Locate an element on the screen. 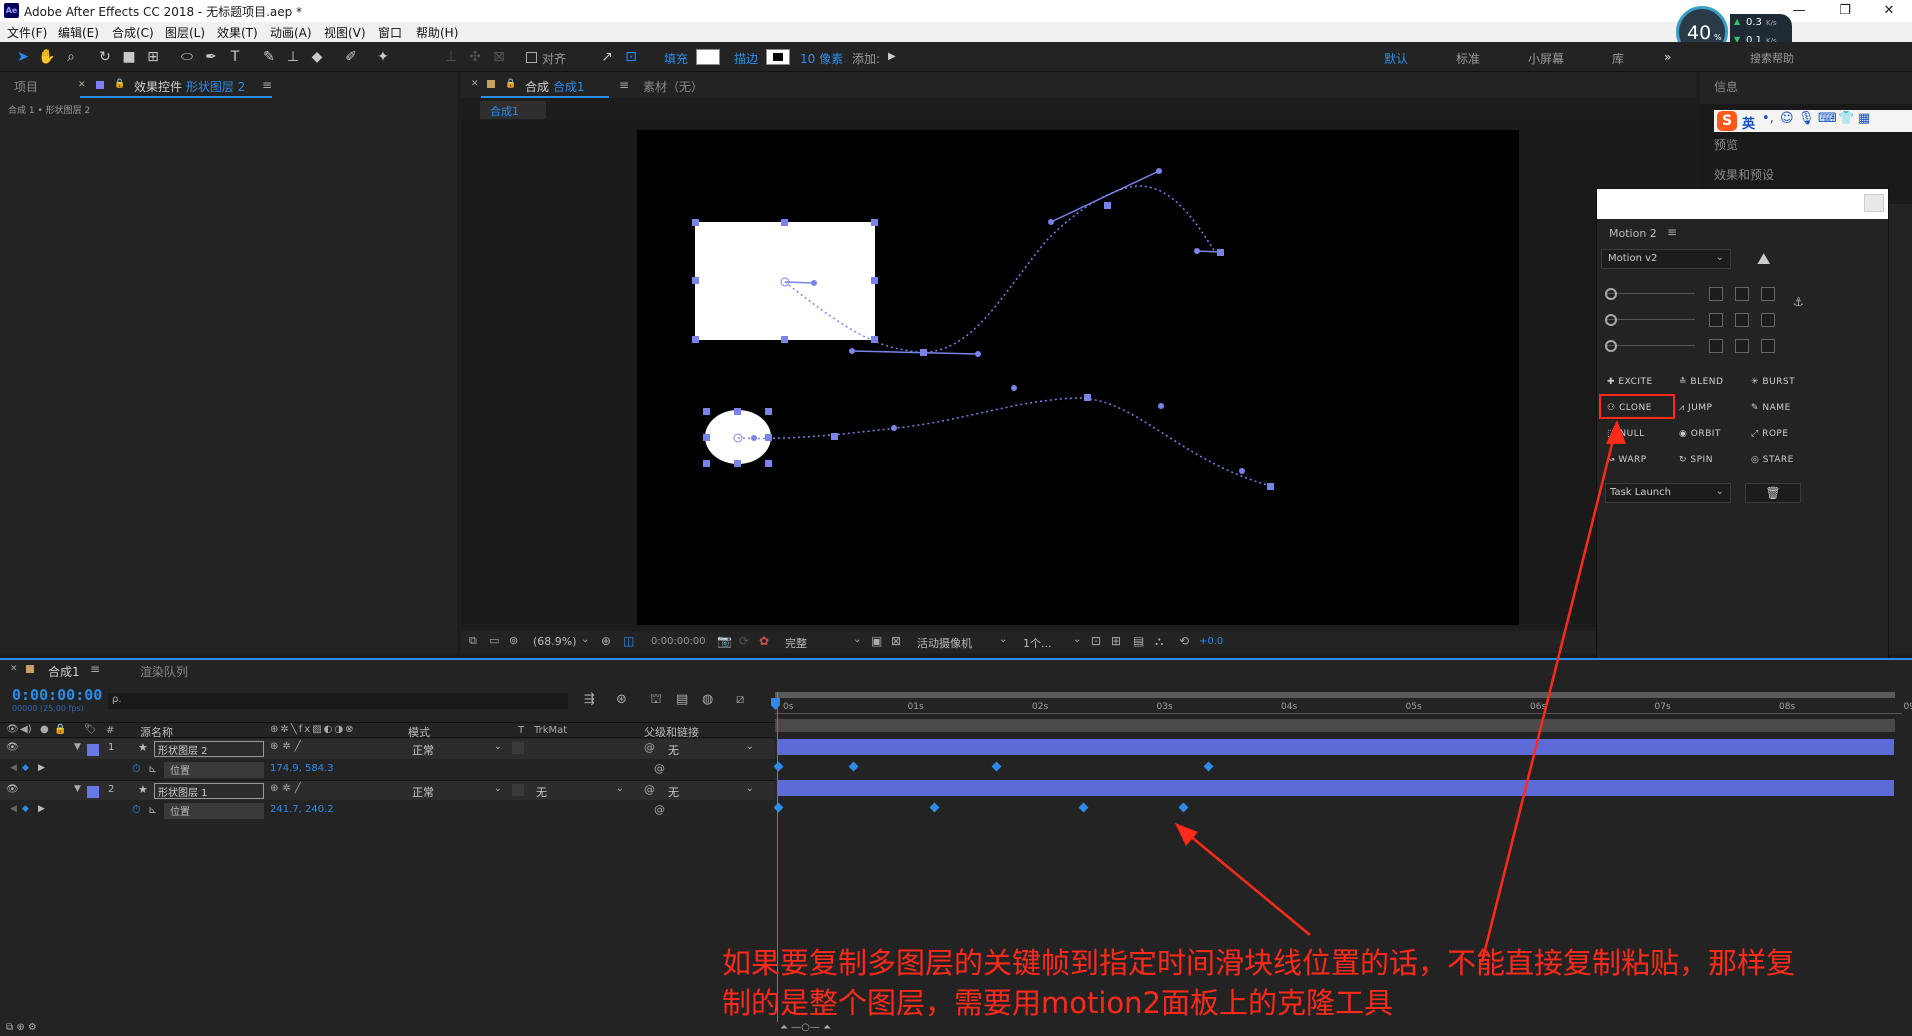 Image resolution: width=1912 pixels, height=1036 pixels. visibility-eye-icon: 👁 is located at coordinates (12, 747).